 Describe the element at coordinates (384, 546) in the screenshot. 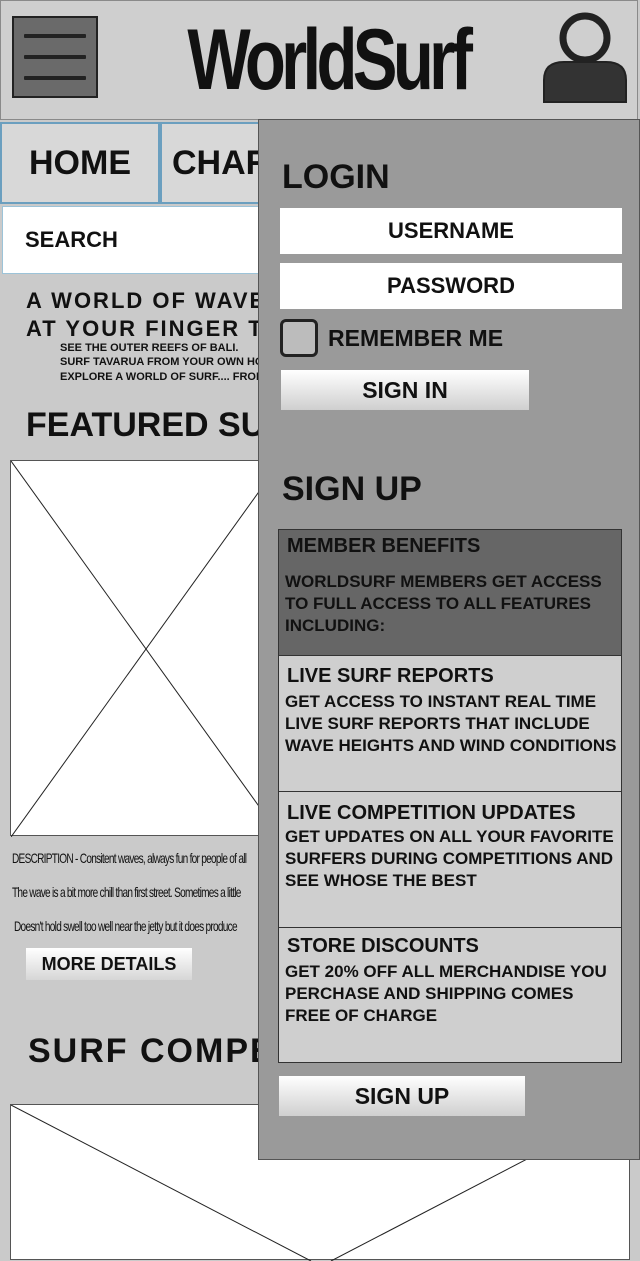

I see `member-benefits-title: MEMBER BENEFITS` at that location.